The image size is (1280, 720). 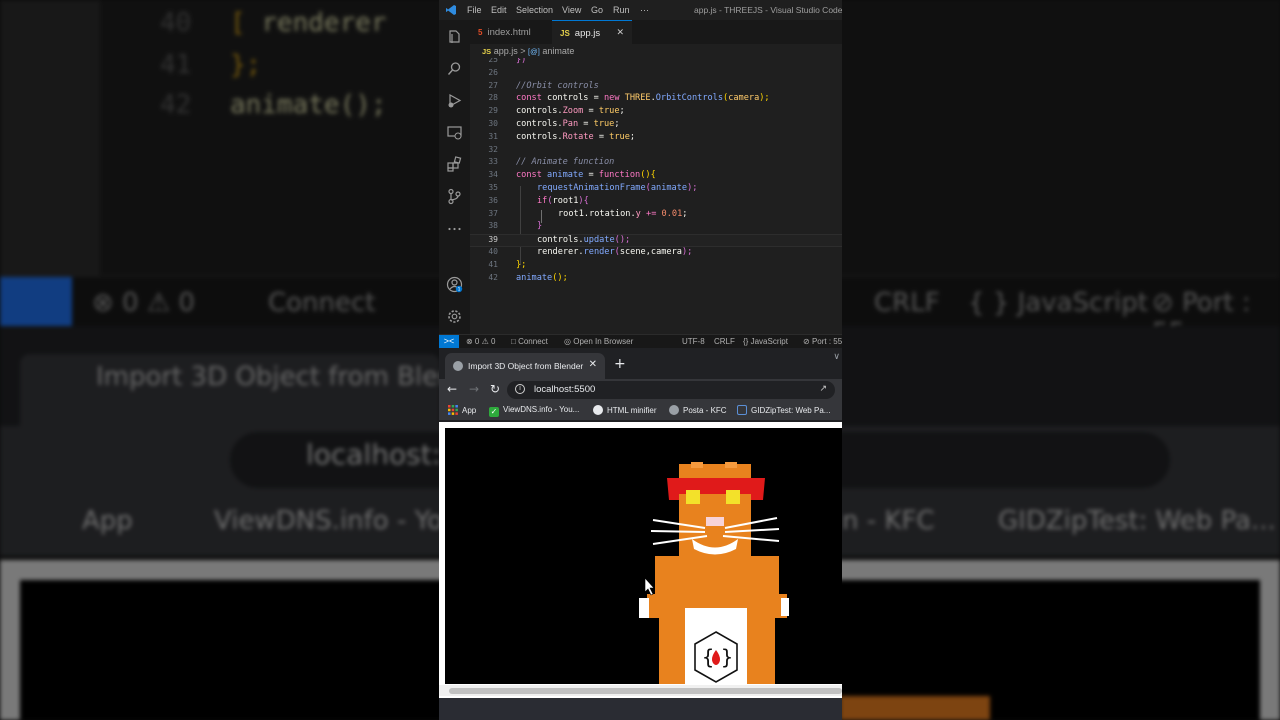 I want to click on menu-selection: Selection, so click(x=534, y=10).